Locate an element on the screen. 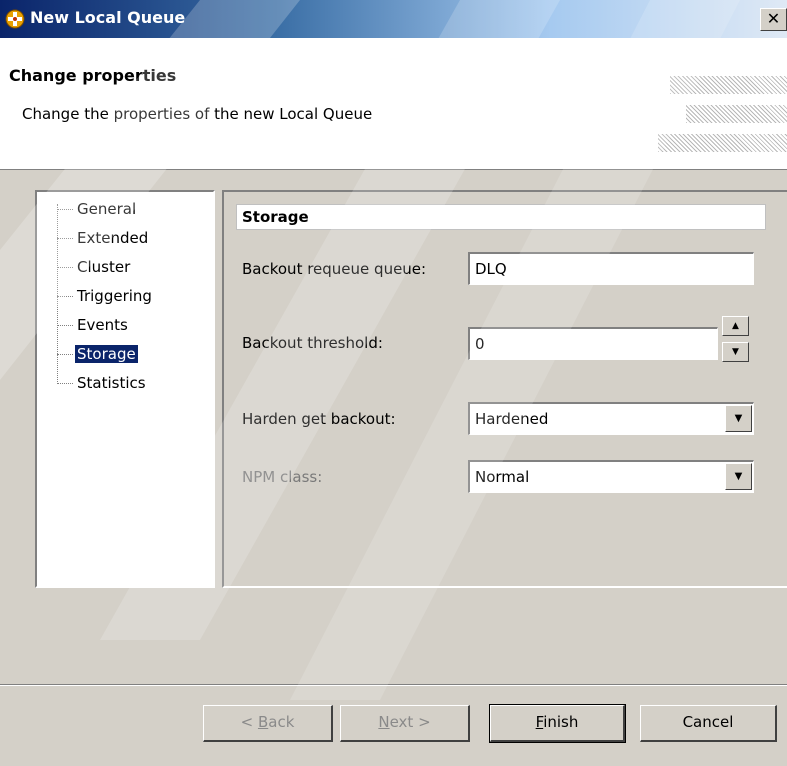 The height and width of the screenshot is (766, 787). back-button: < Back is located at coordinates (268, 723).